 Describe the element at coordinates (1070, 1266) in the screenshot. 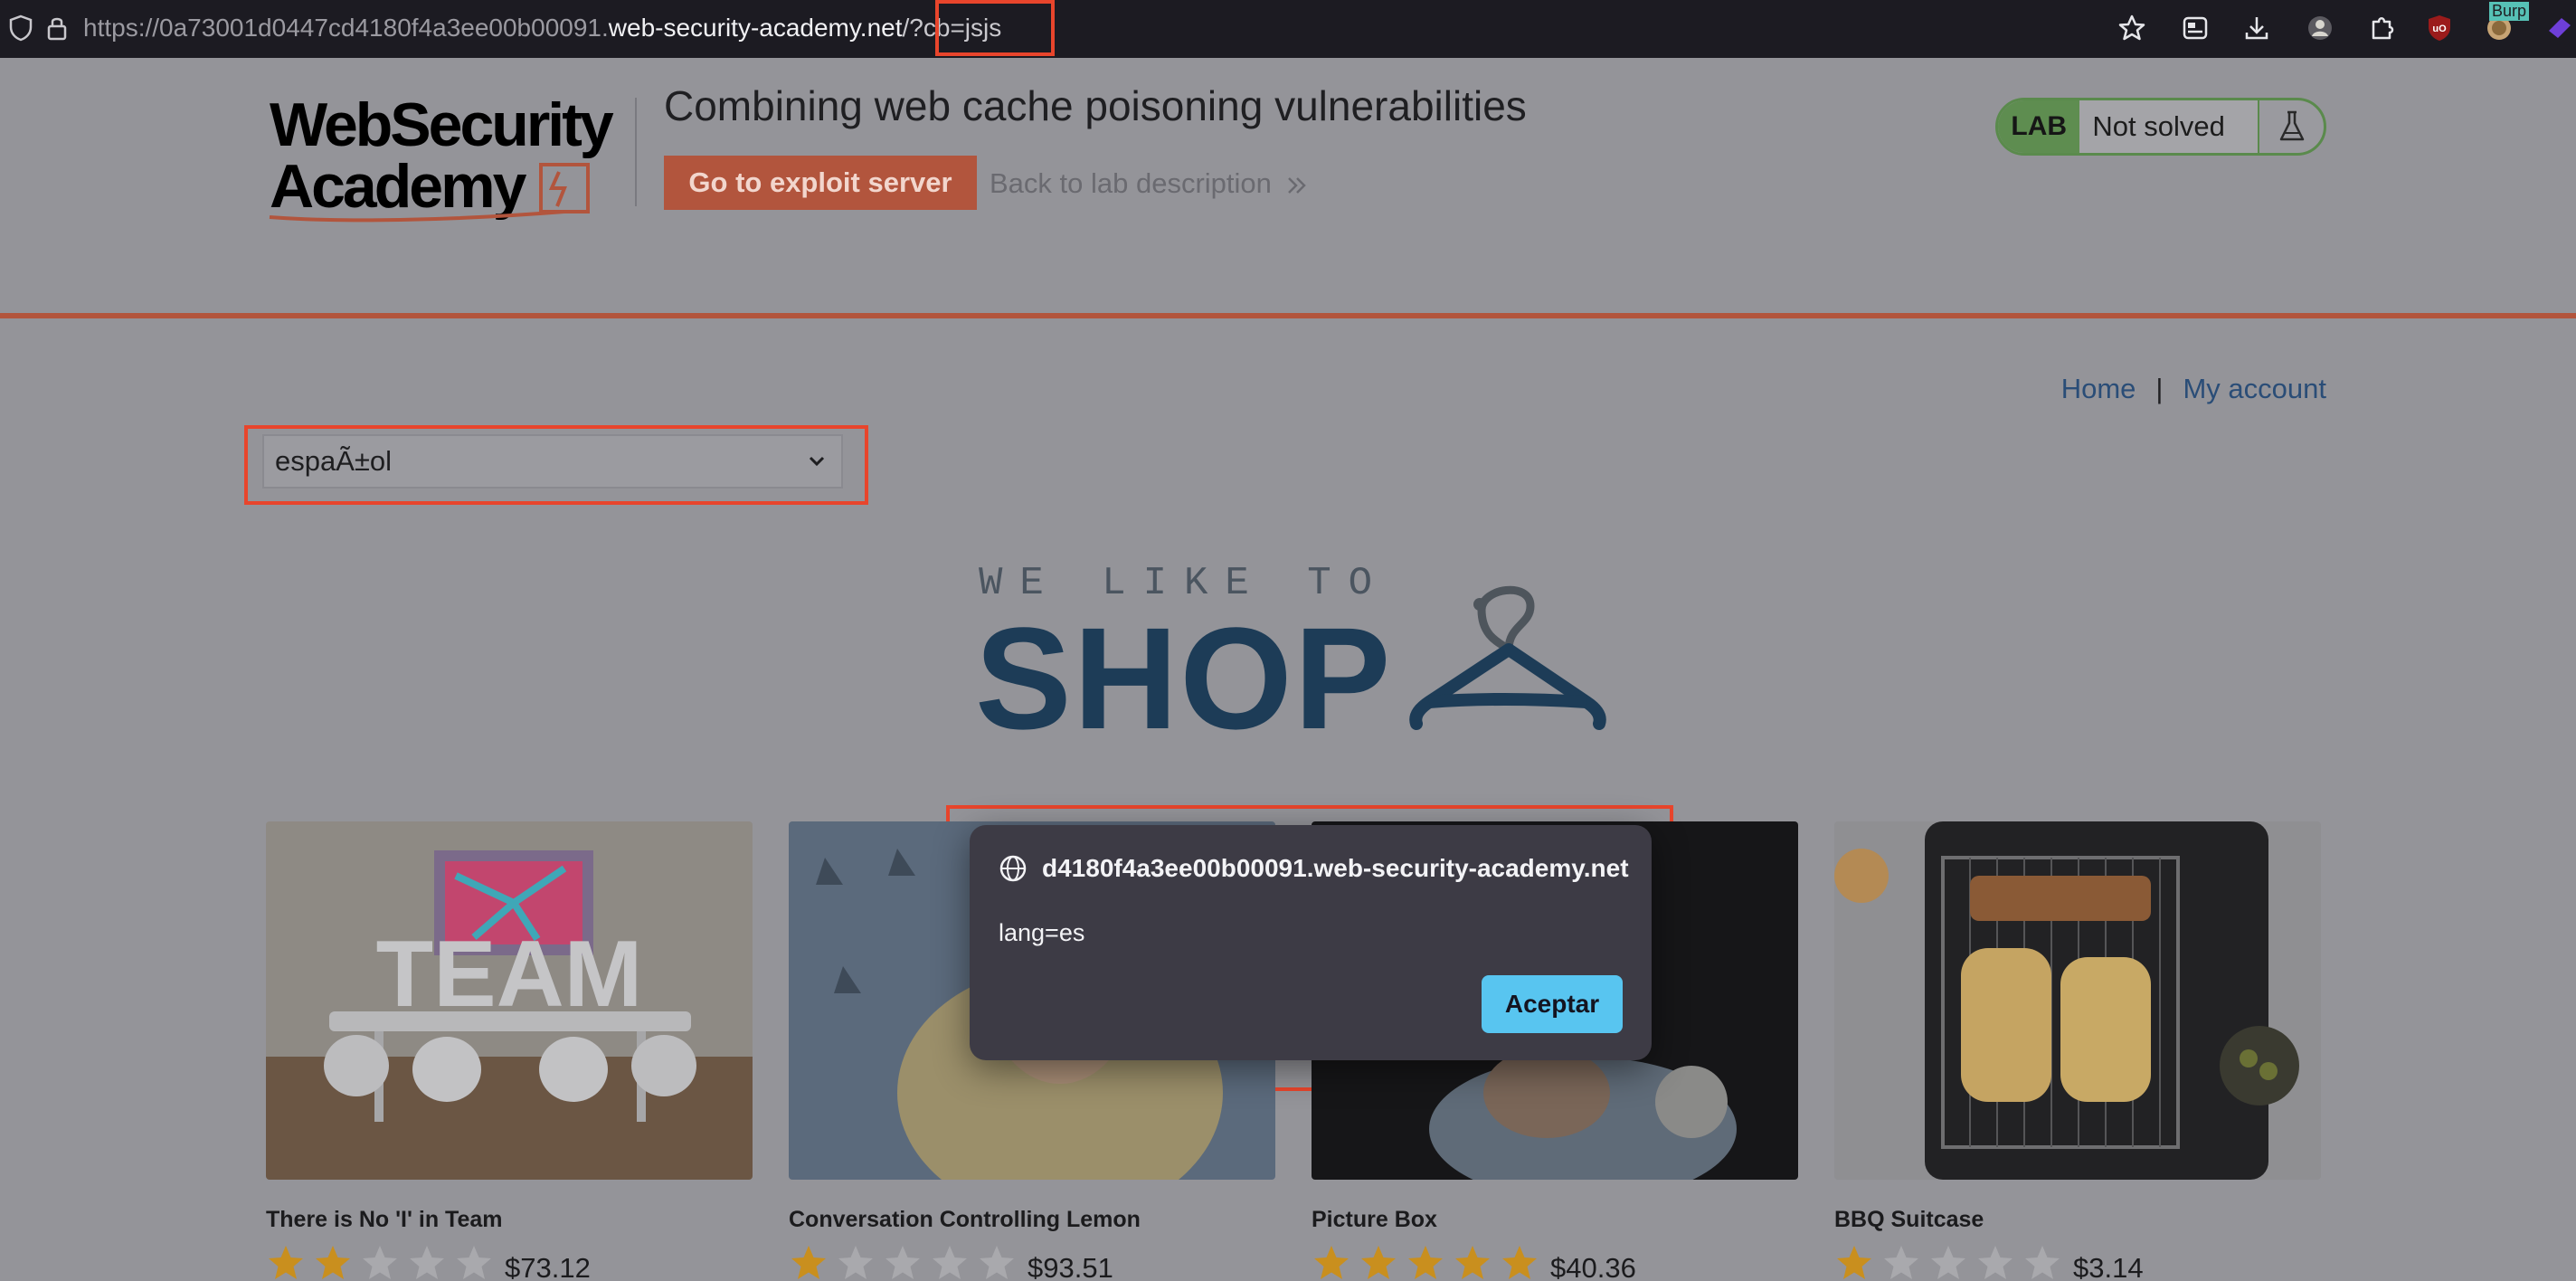

I see `product-price: $93.51` at that location.